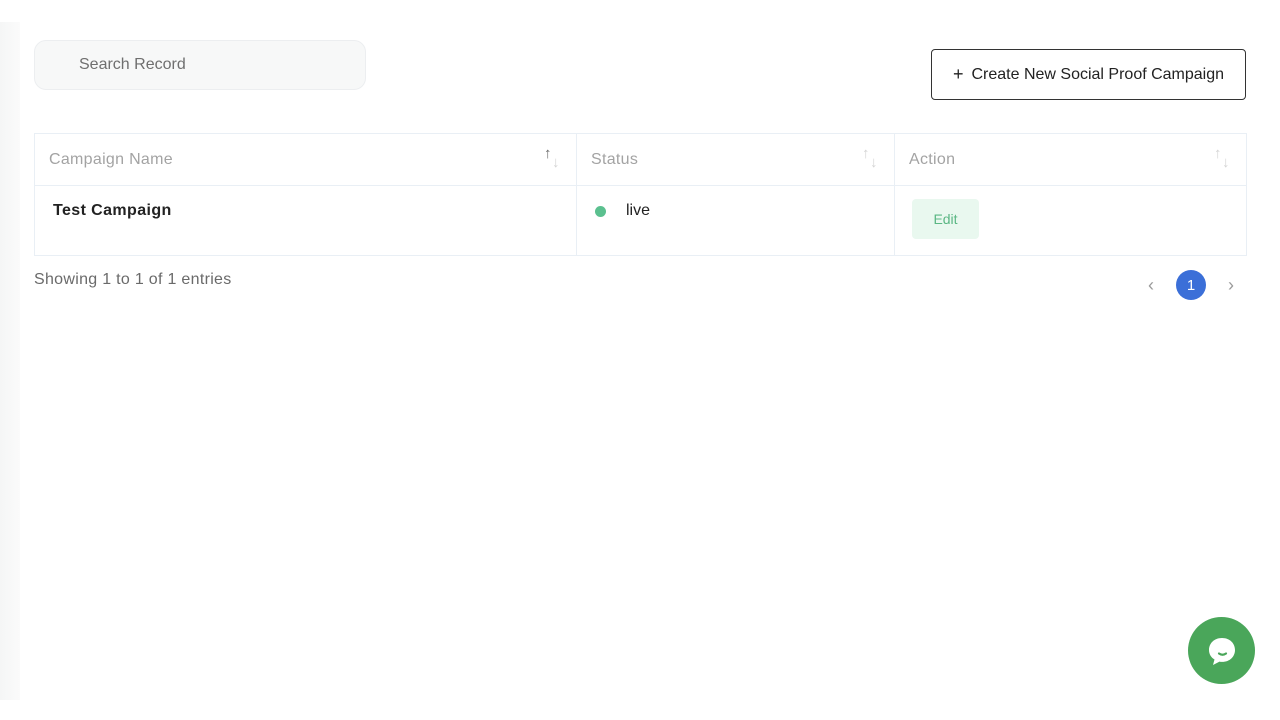 This screenshot has height=720, width=1280. Describe the element at coordinates (111, 159) in the screenshot. I see `column-label: Campaign Name` at that location.